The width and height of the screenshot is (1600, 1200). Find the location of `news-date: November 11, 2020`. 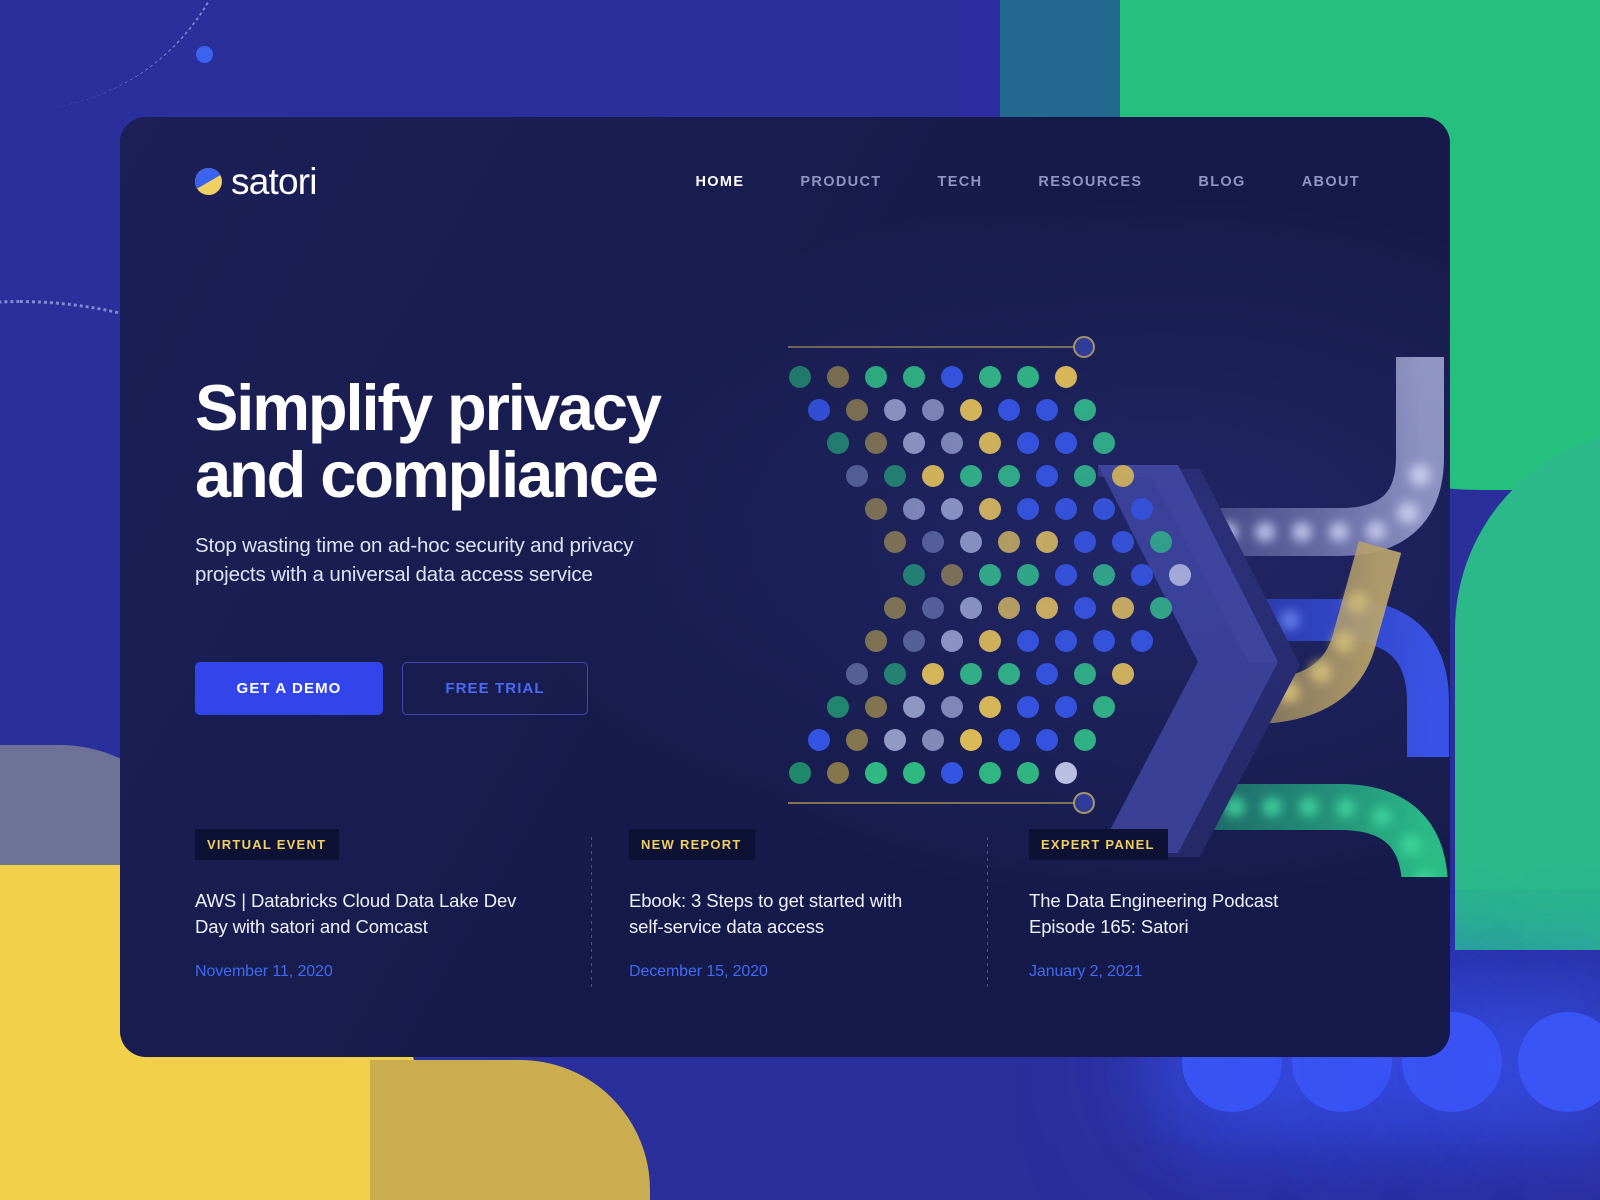

news-date: November 11, 2020 is located at coordinates (264, 971).